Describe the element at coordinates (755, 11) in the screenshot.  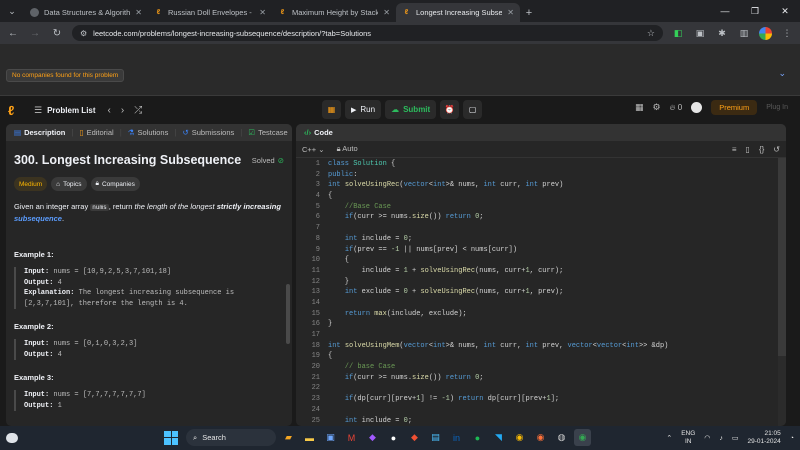
I see `restore-icon: ❐` at that location.